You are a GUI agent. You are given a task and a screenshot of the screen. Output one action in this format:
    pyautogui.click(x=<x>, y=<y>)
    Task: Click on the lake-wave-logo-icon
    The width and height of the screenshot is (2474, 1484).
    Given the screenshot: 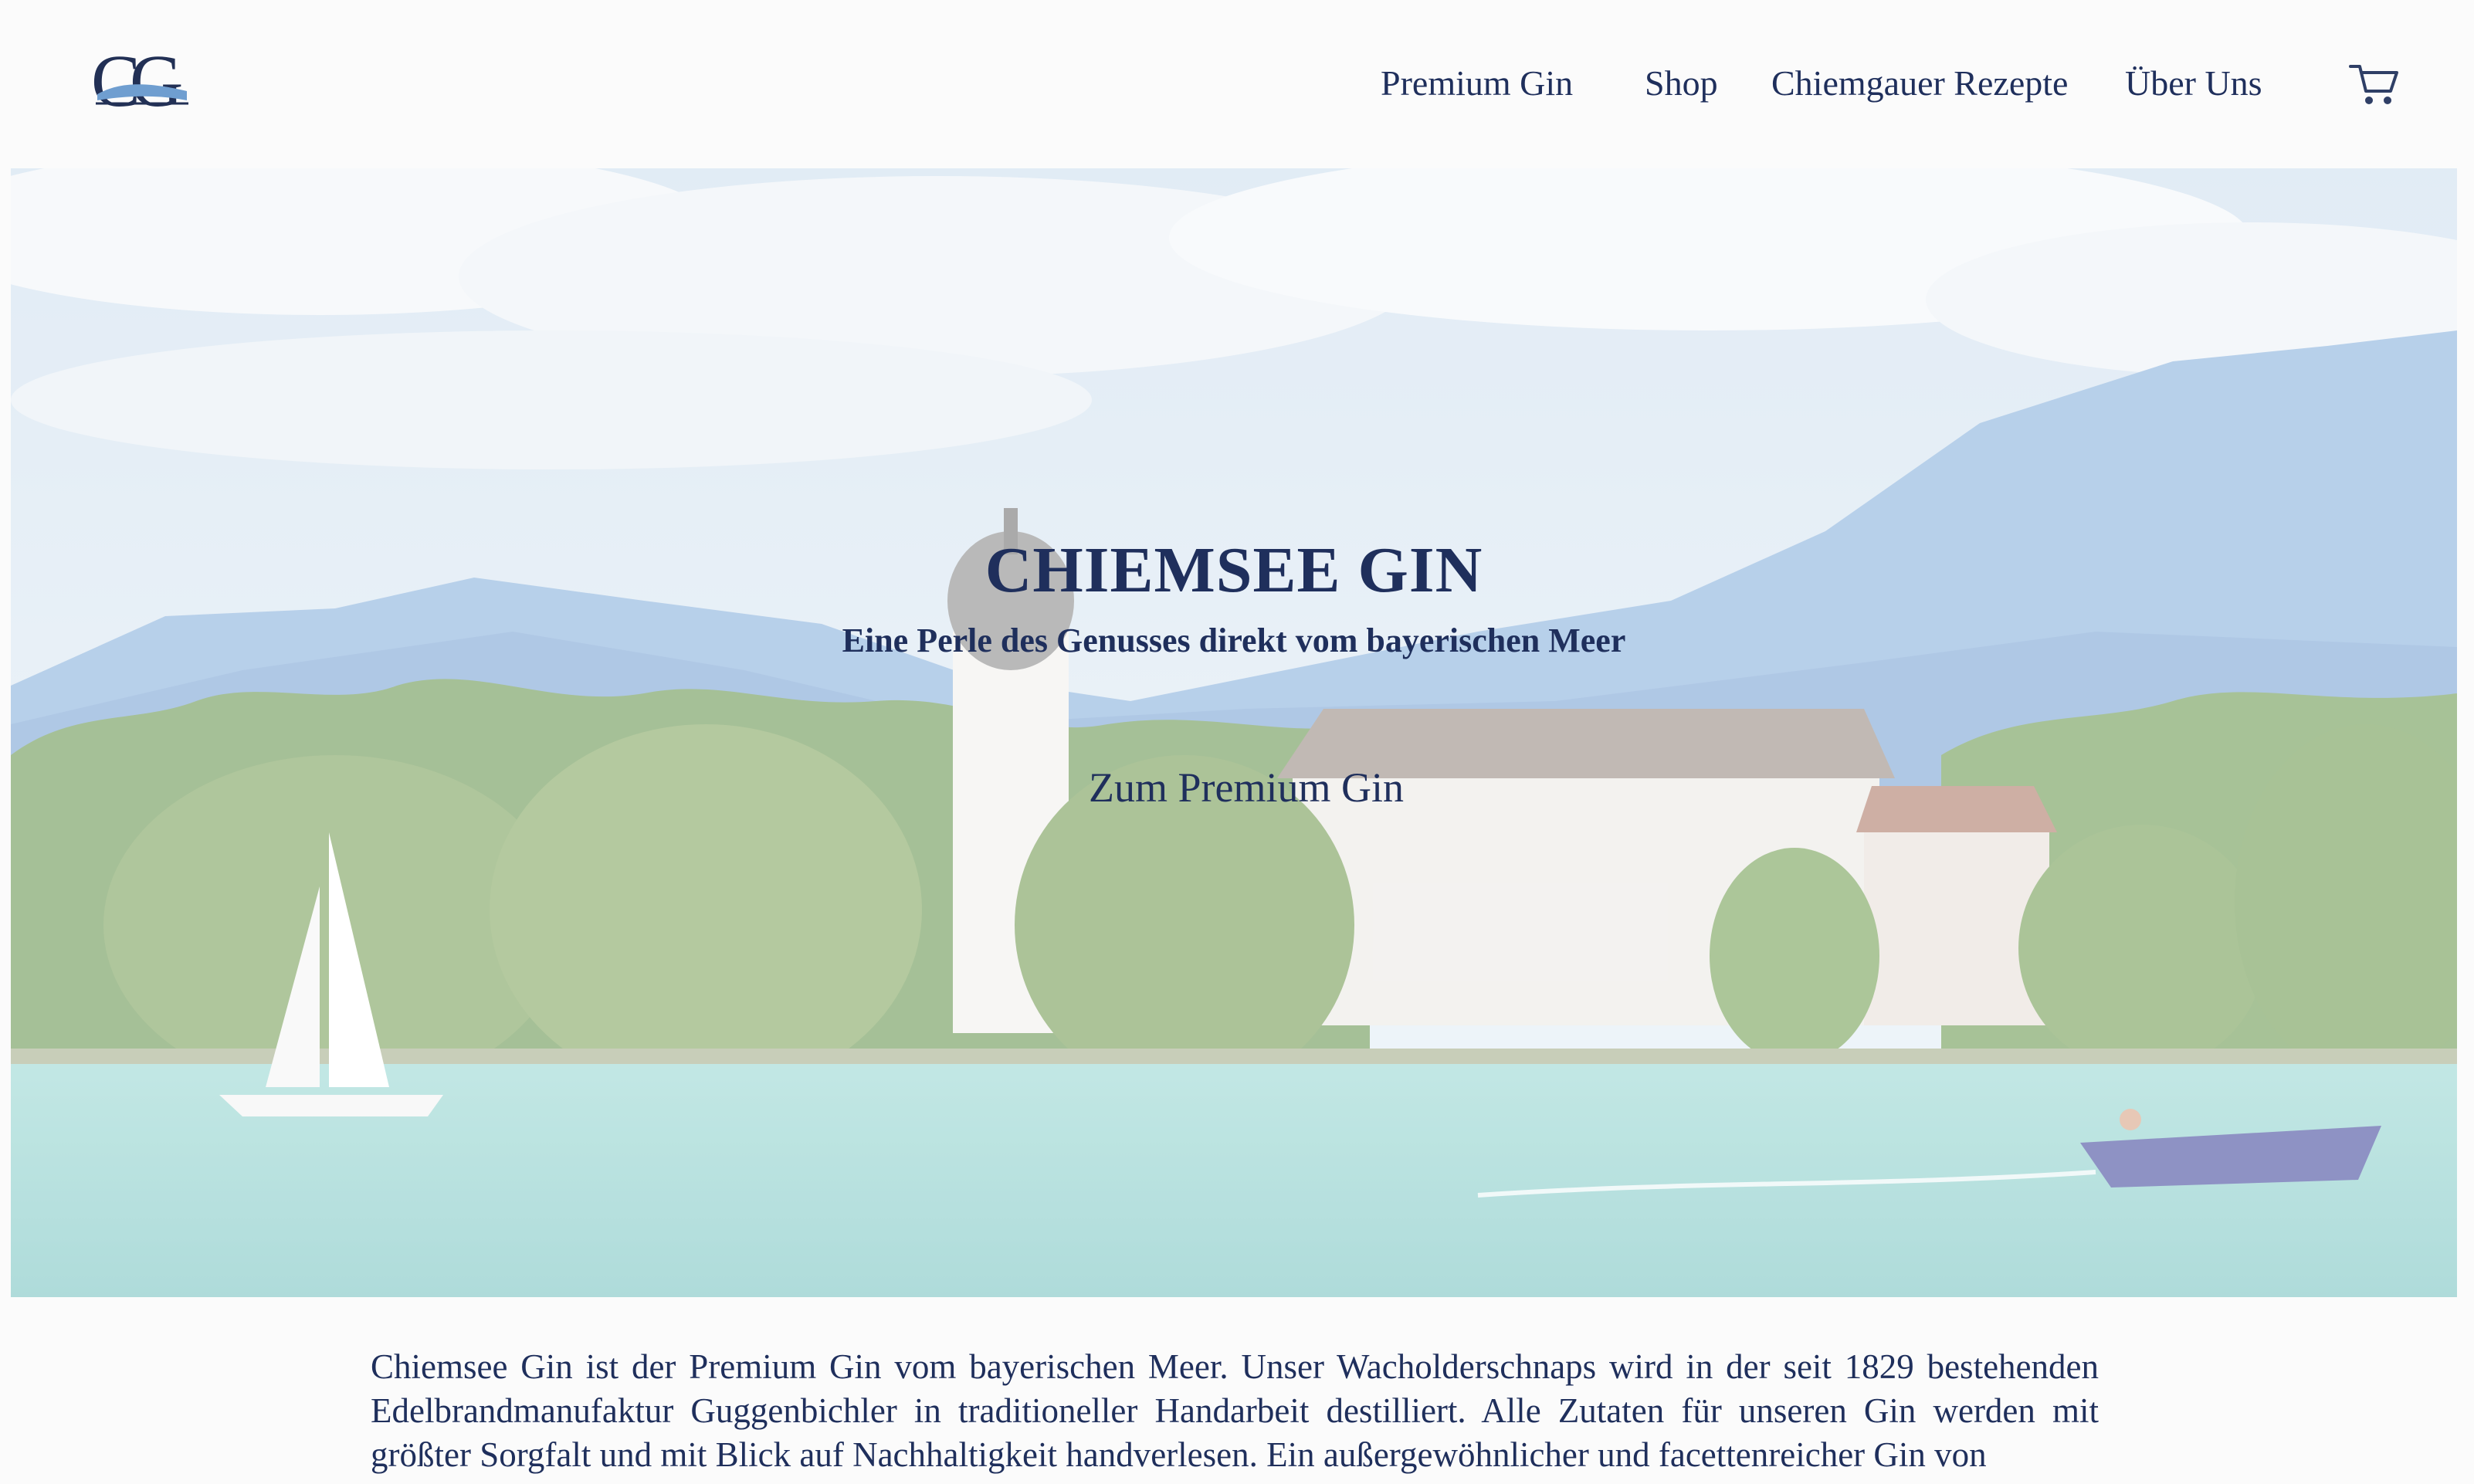 What is the action you would take?
    pyautogui.click(x=142, y=94)
    